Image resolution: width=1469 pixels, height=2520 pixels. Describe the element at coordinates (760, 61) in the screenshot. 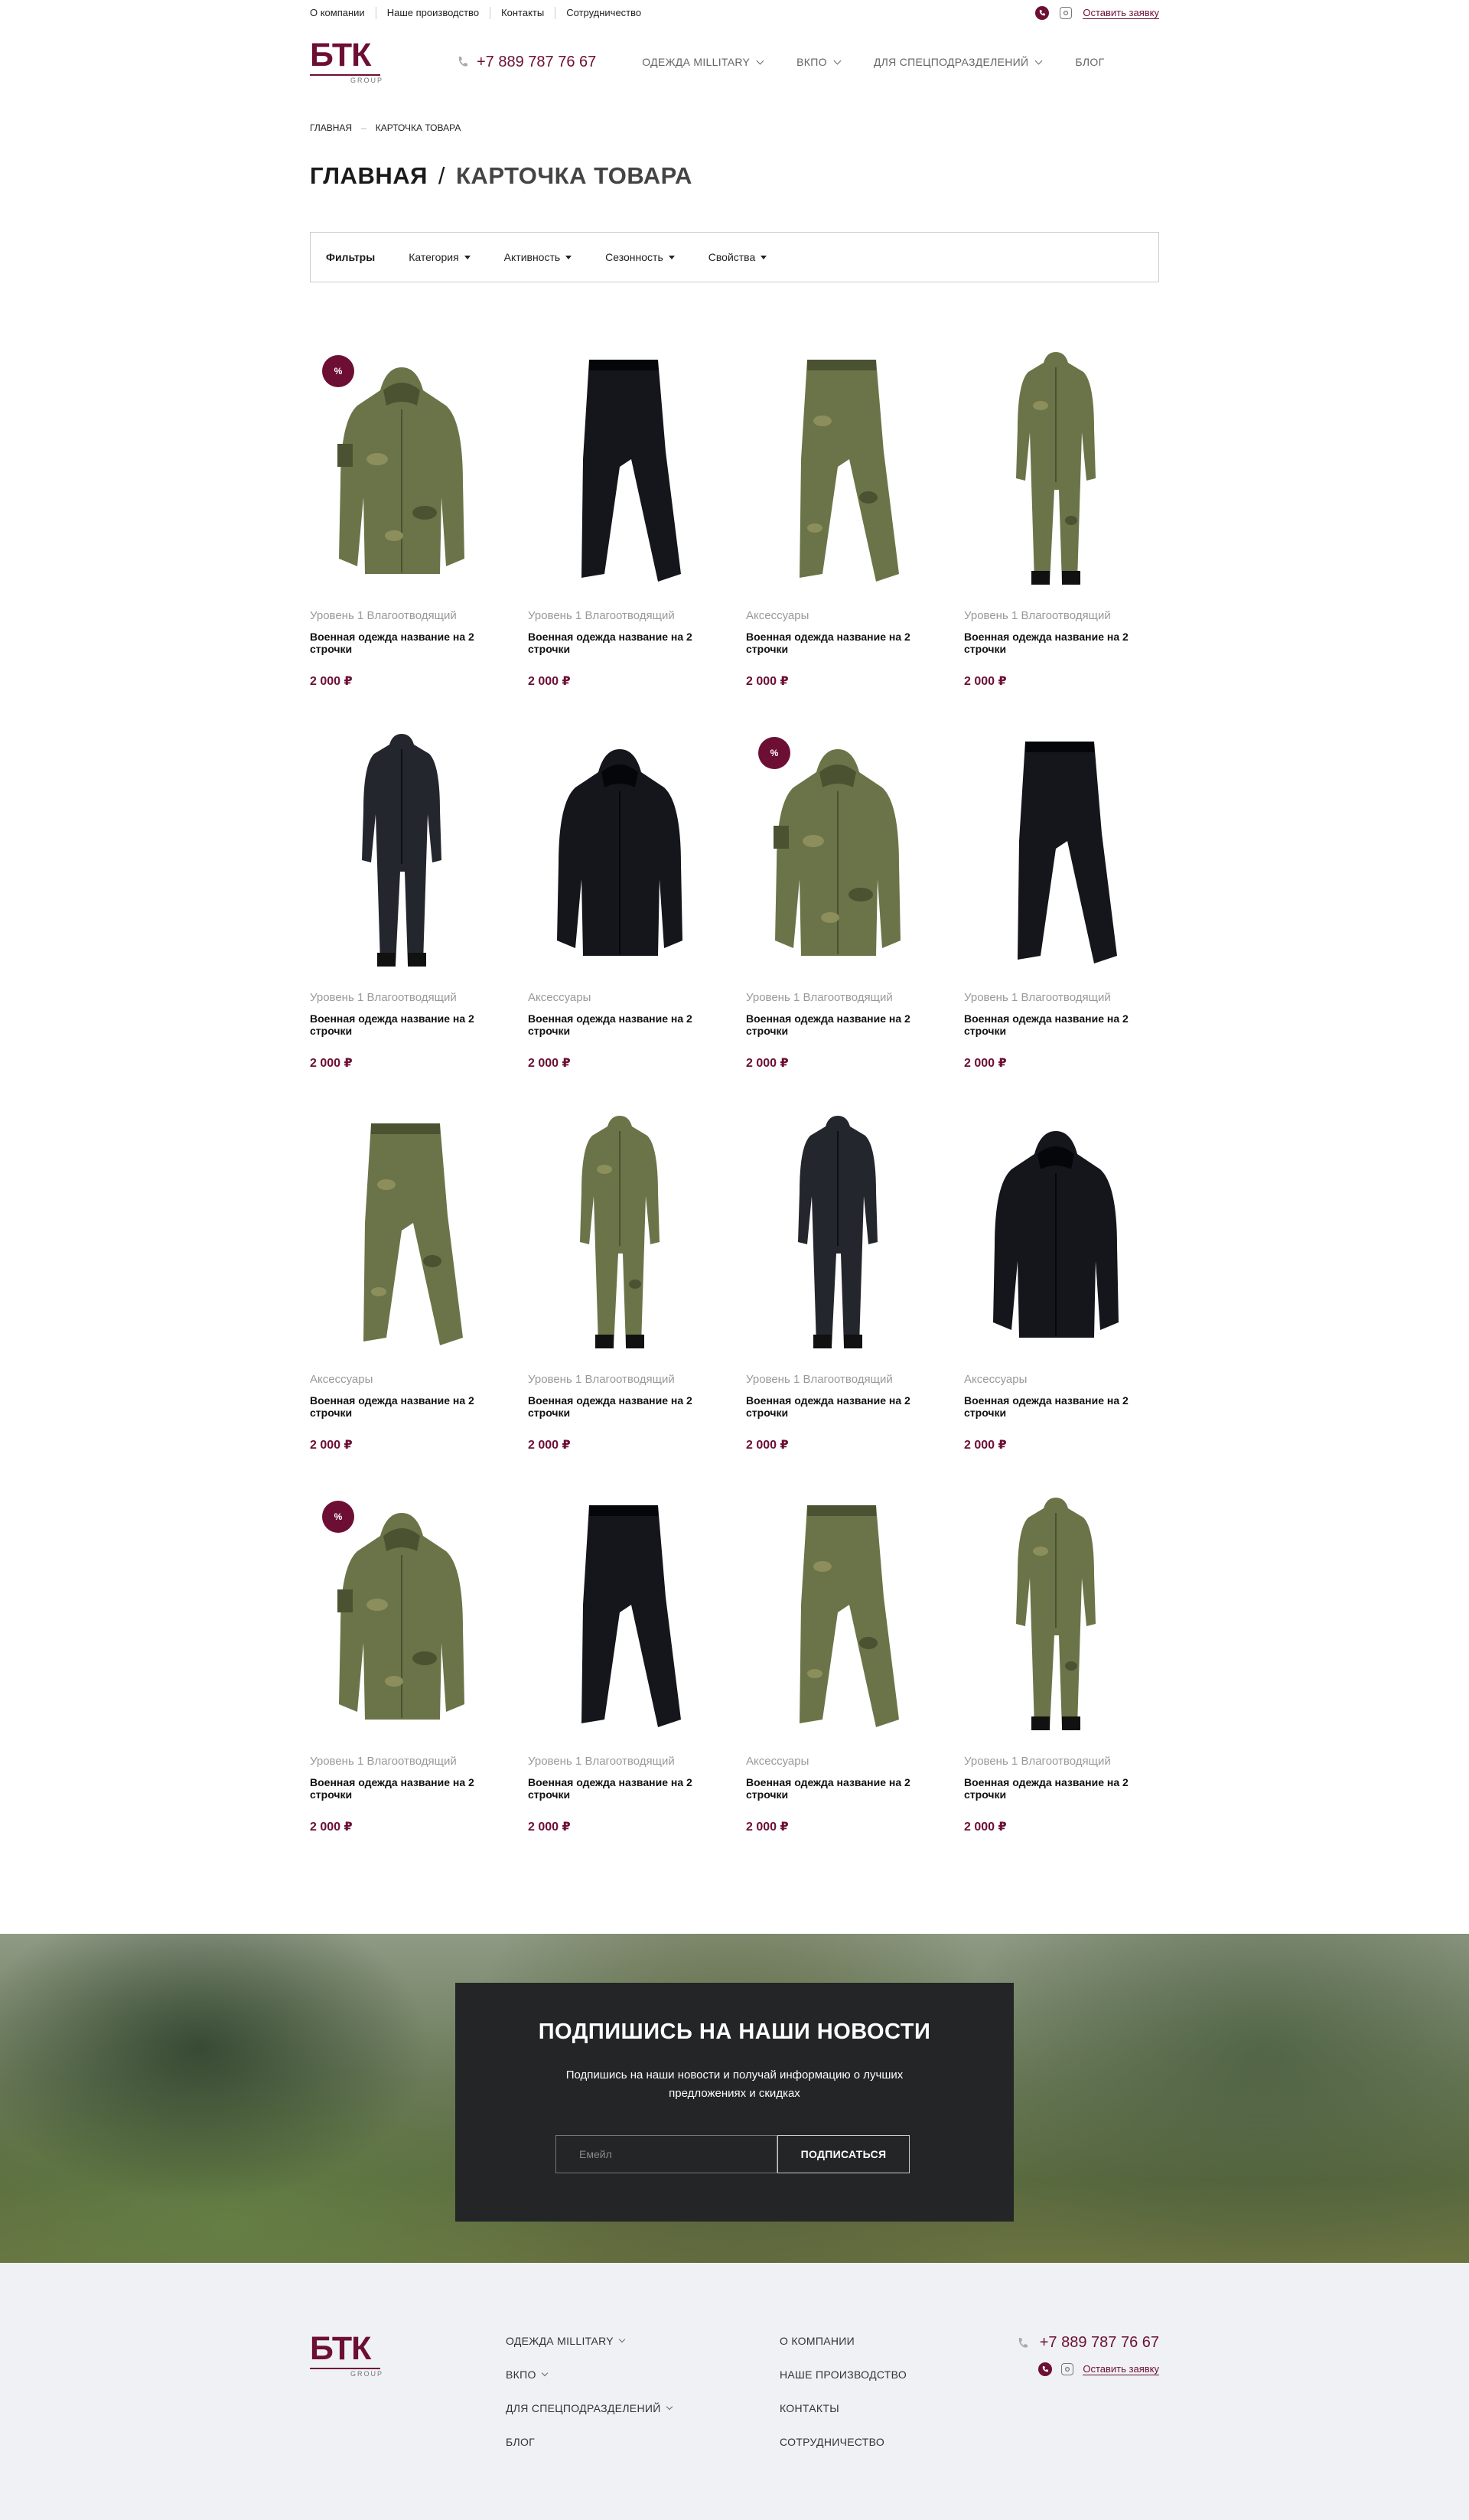

I see `chevron-down-icon` at that location.